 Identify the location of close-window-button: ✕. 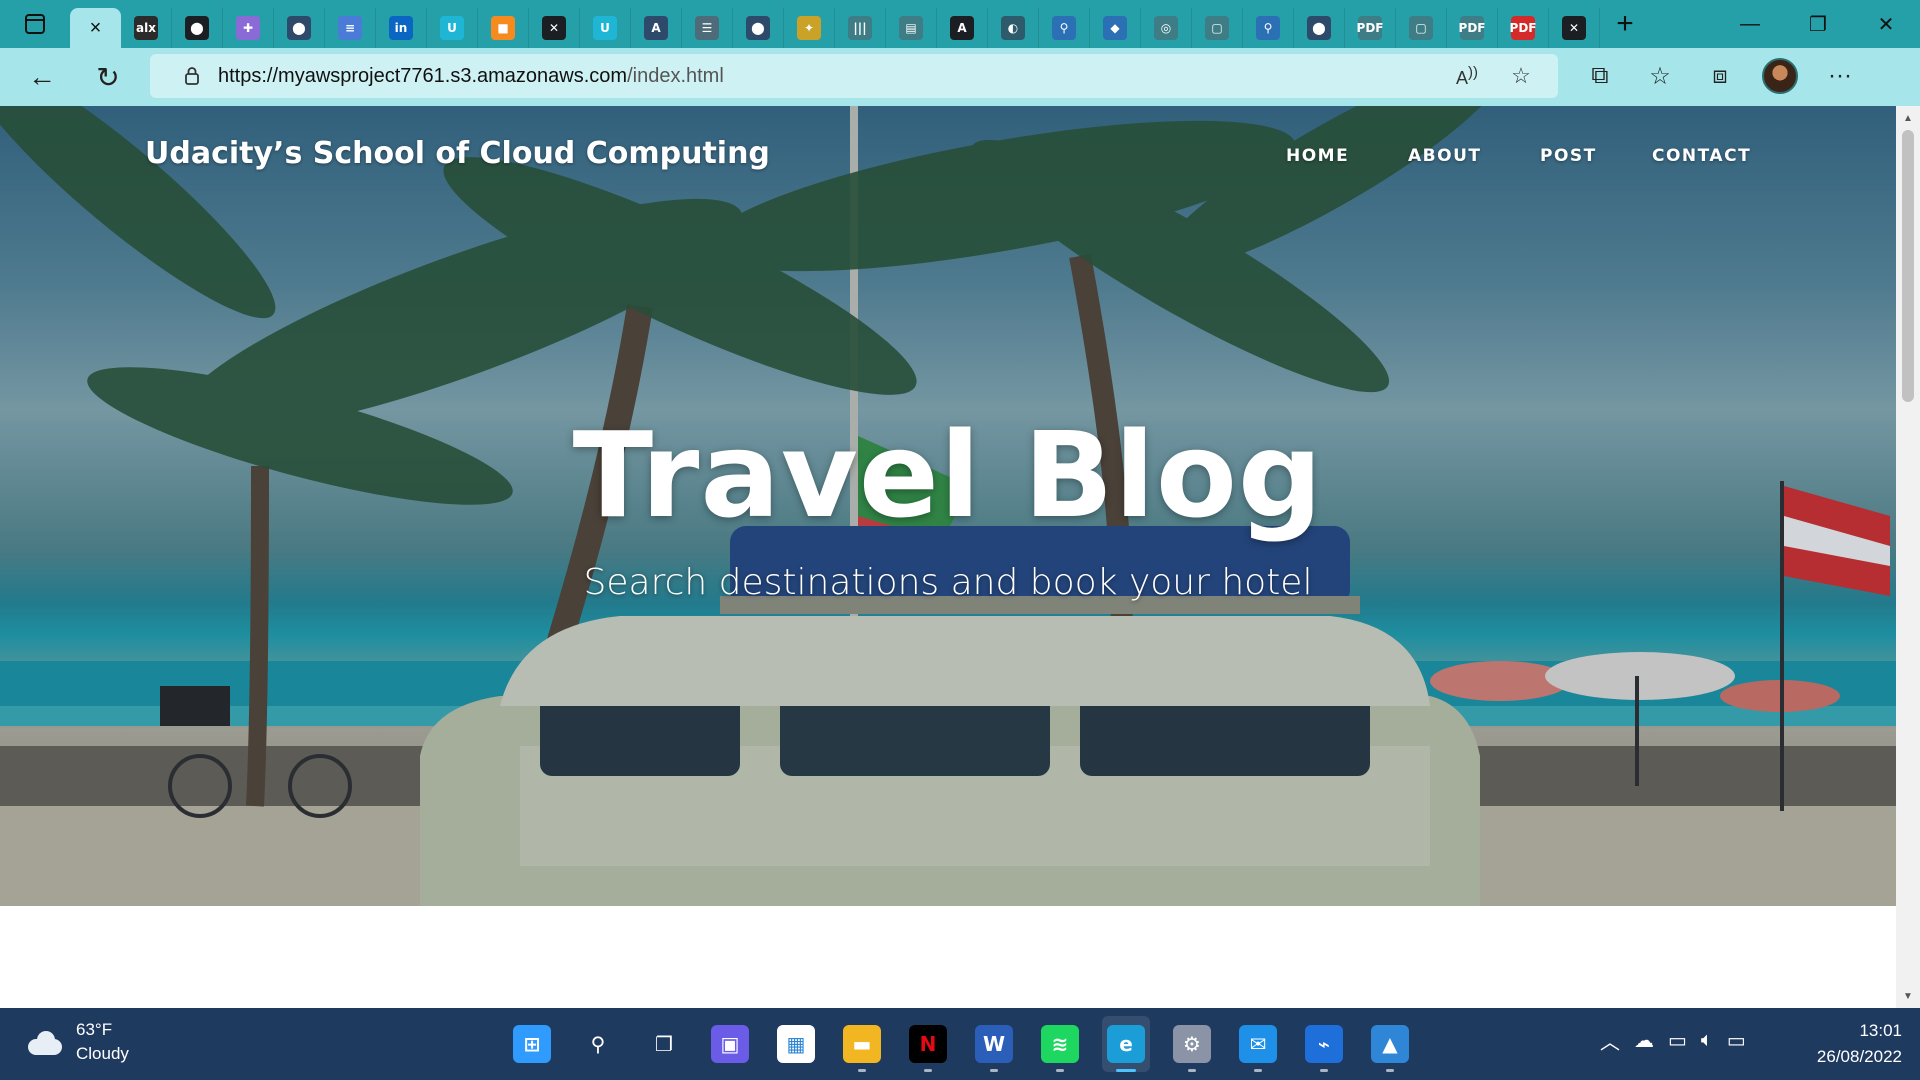
(1886, 24).